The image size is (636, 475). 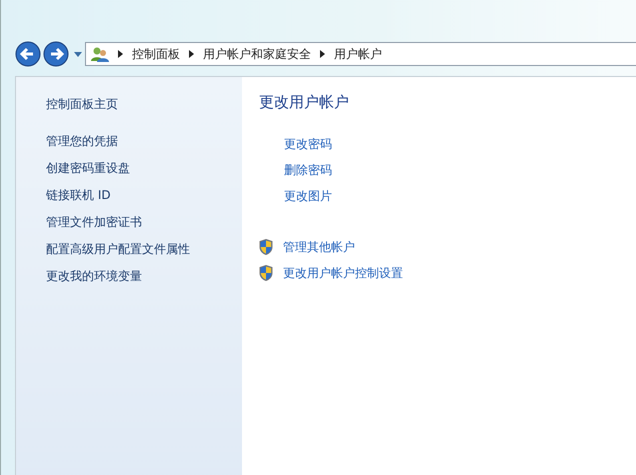 What do you see at coordinates (100, 54) in the screenshot?
I see `users-icon` at bounding box center [100, 54].